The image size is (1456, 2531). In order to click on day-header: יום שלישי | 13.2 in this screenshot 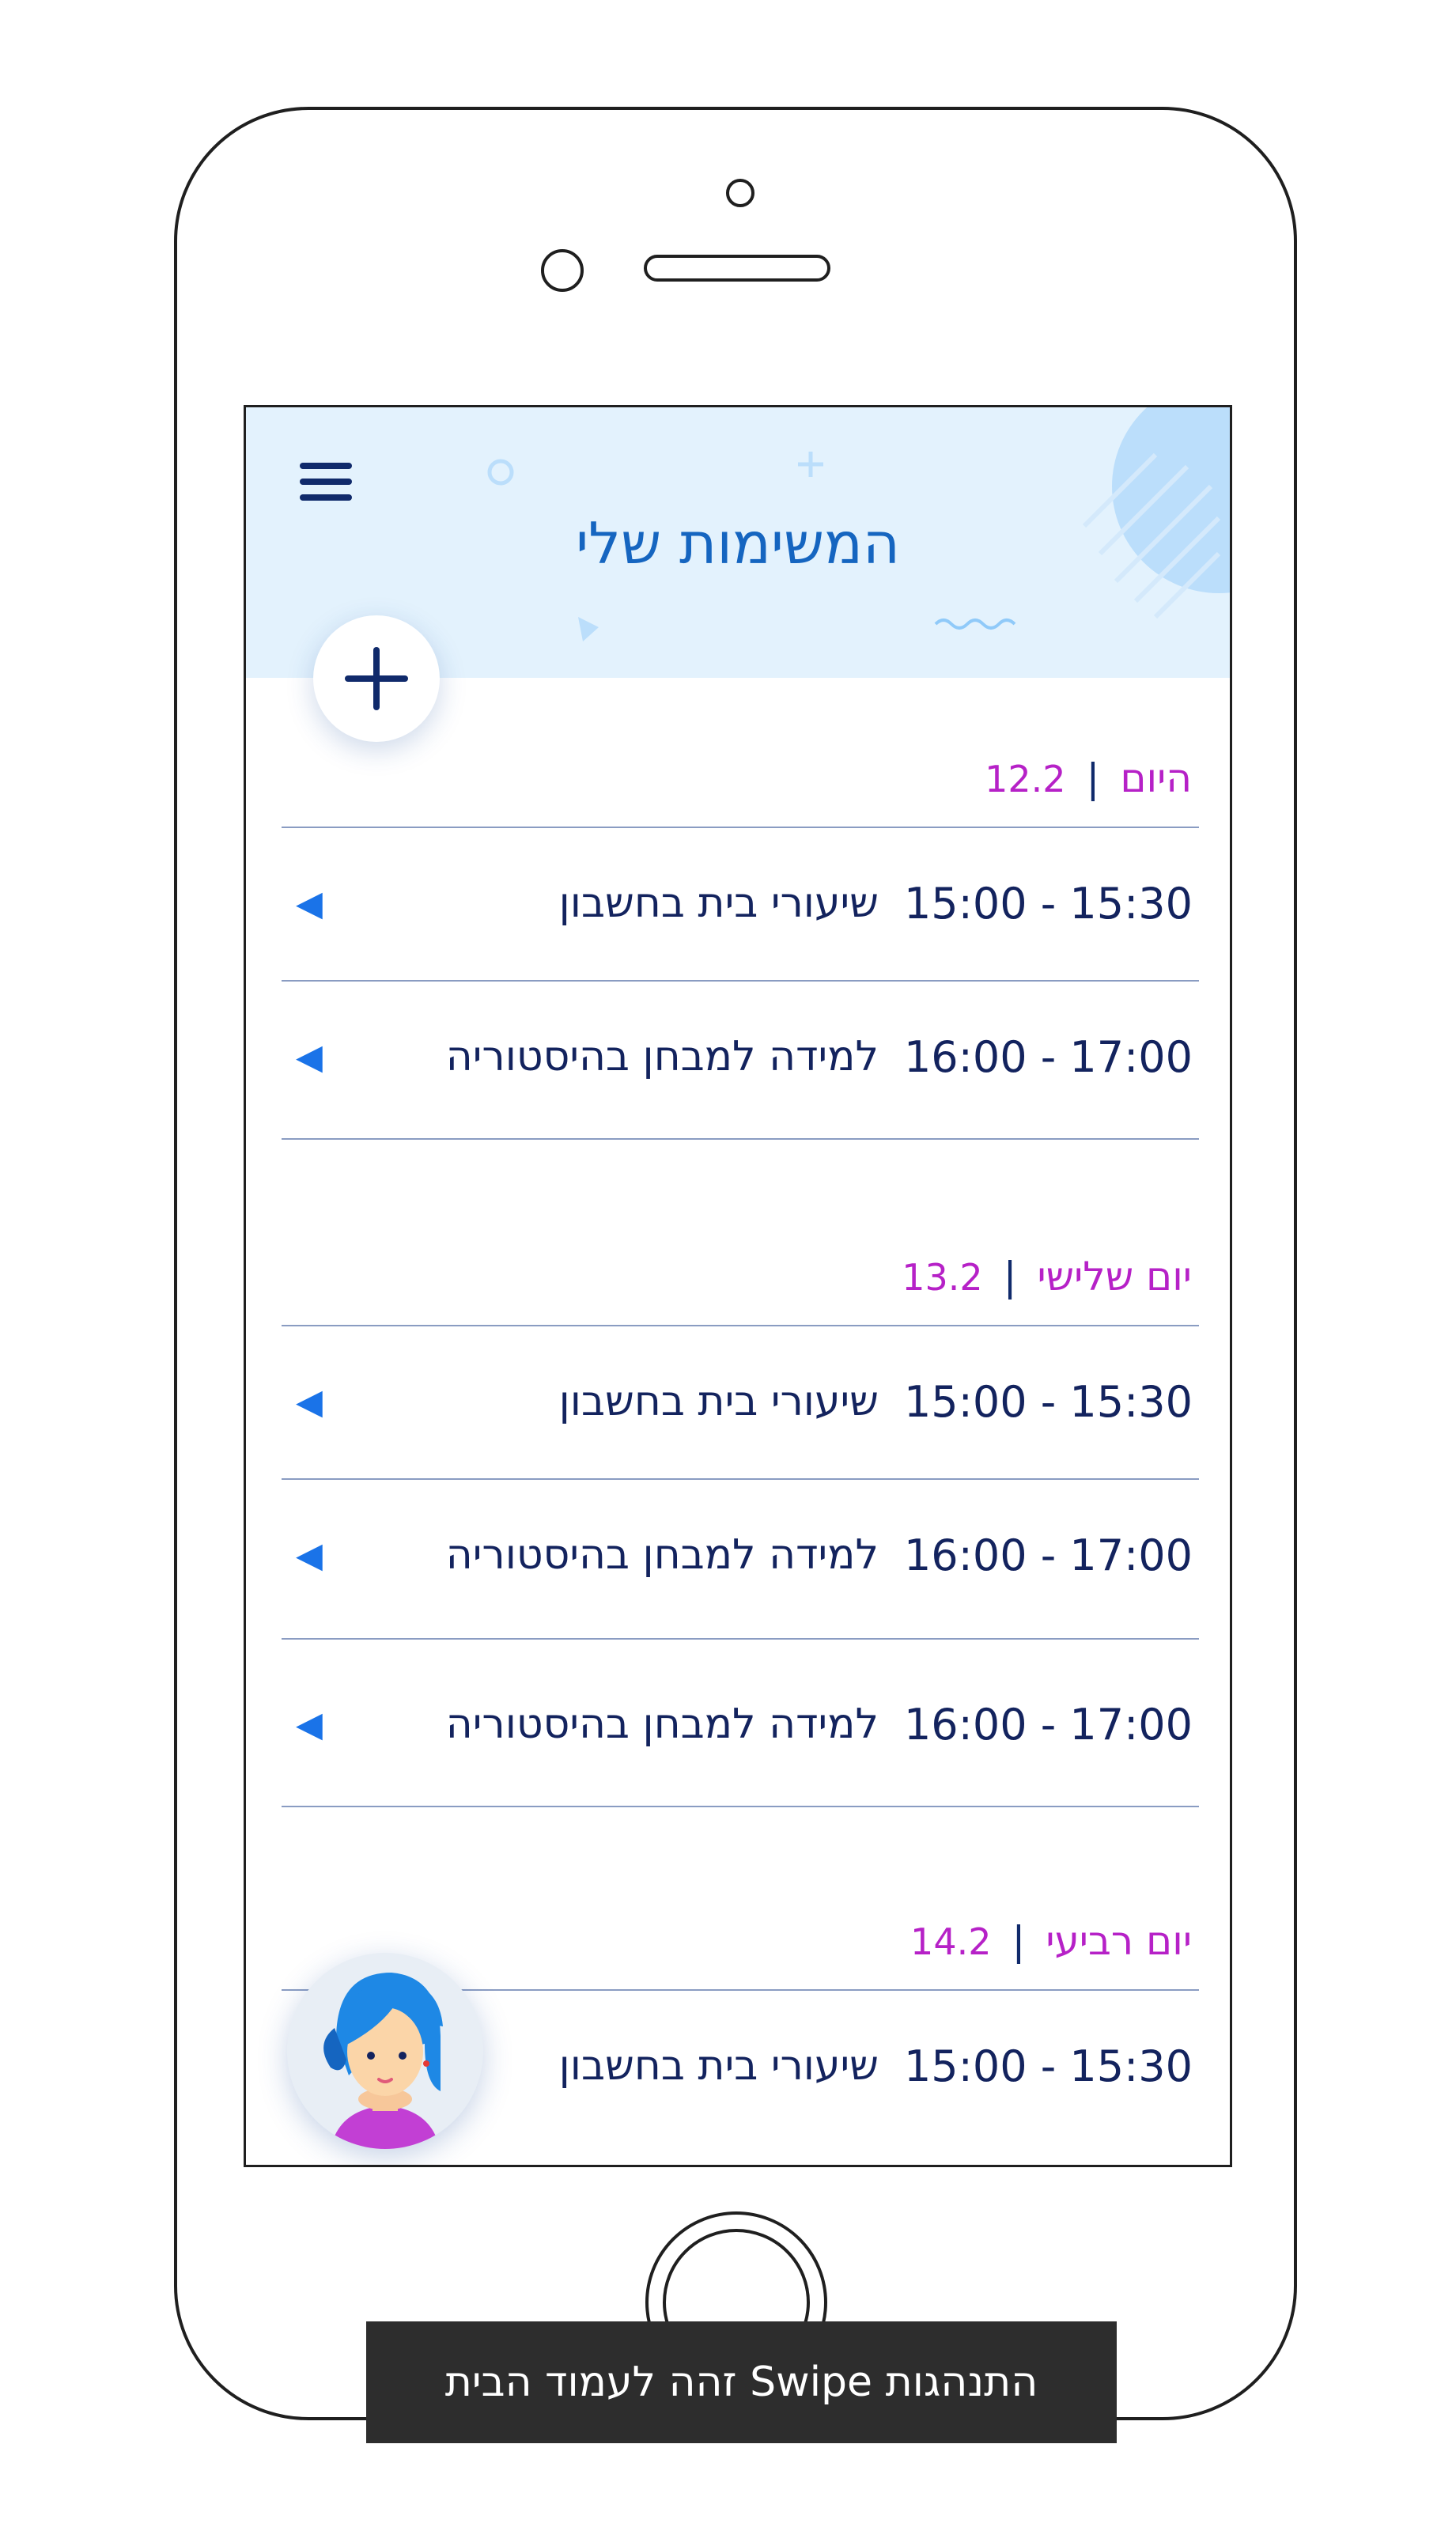, I will do `click(1047, 1277)`.